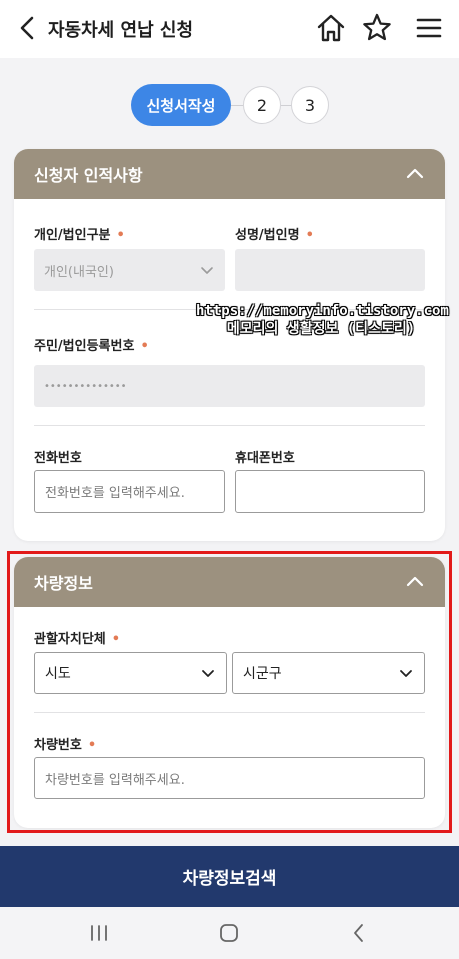 The height and width of the screenshot is (959, 459). Describe the element at coordinates (58, 458) in the screenshot. I see `phone-label: 전화번호` at that location.